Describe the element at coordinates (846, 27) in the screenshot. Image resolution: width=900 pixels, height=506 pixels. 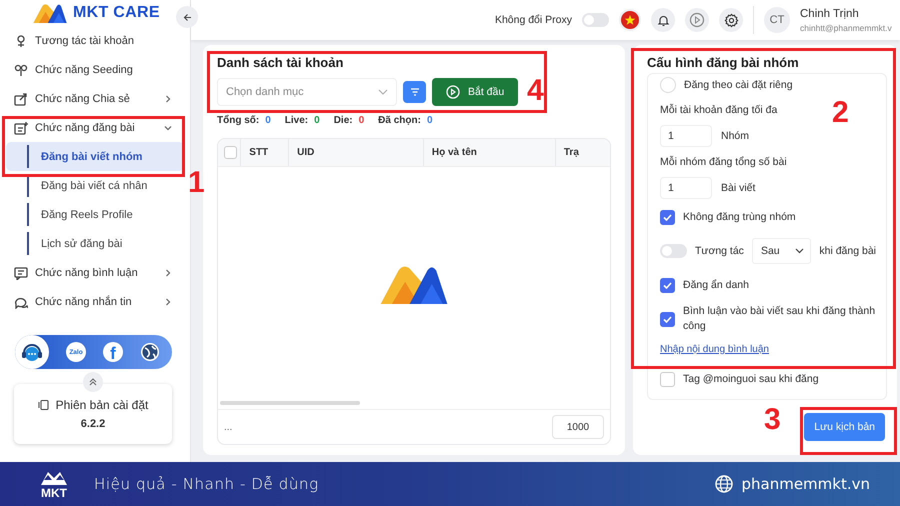
I see `user-email: chinhtt@phanmemmkt.v` at that location.